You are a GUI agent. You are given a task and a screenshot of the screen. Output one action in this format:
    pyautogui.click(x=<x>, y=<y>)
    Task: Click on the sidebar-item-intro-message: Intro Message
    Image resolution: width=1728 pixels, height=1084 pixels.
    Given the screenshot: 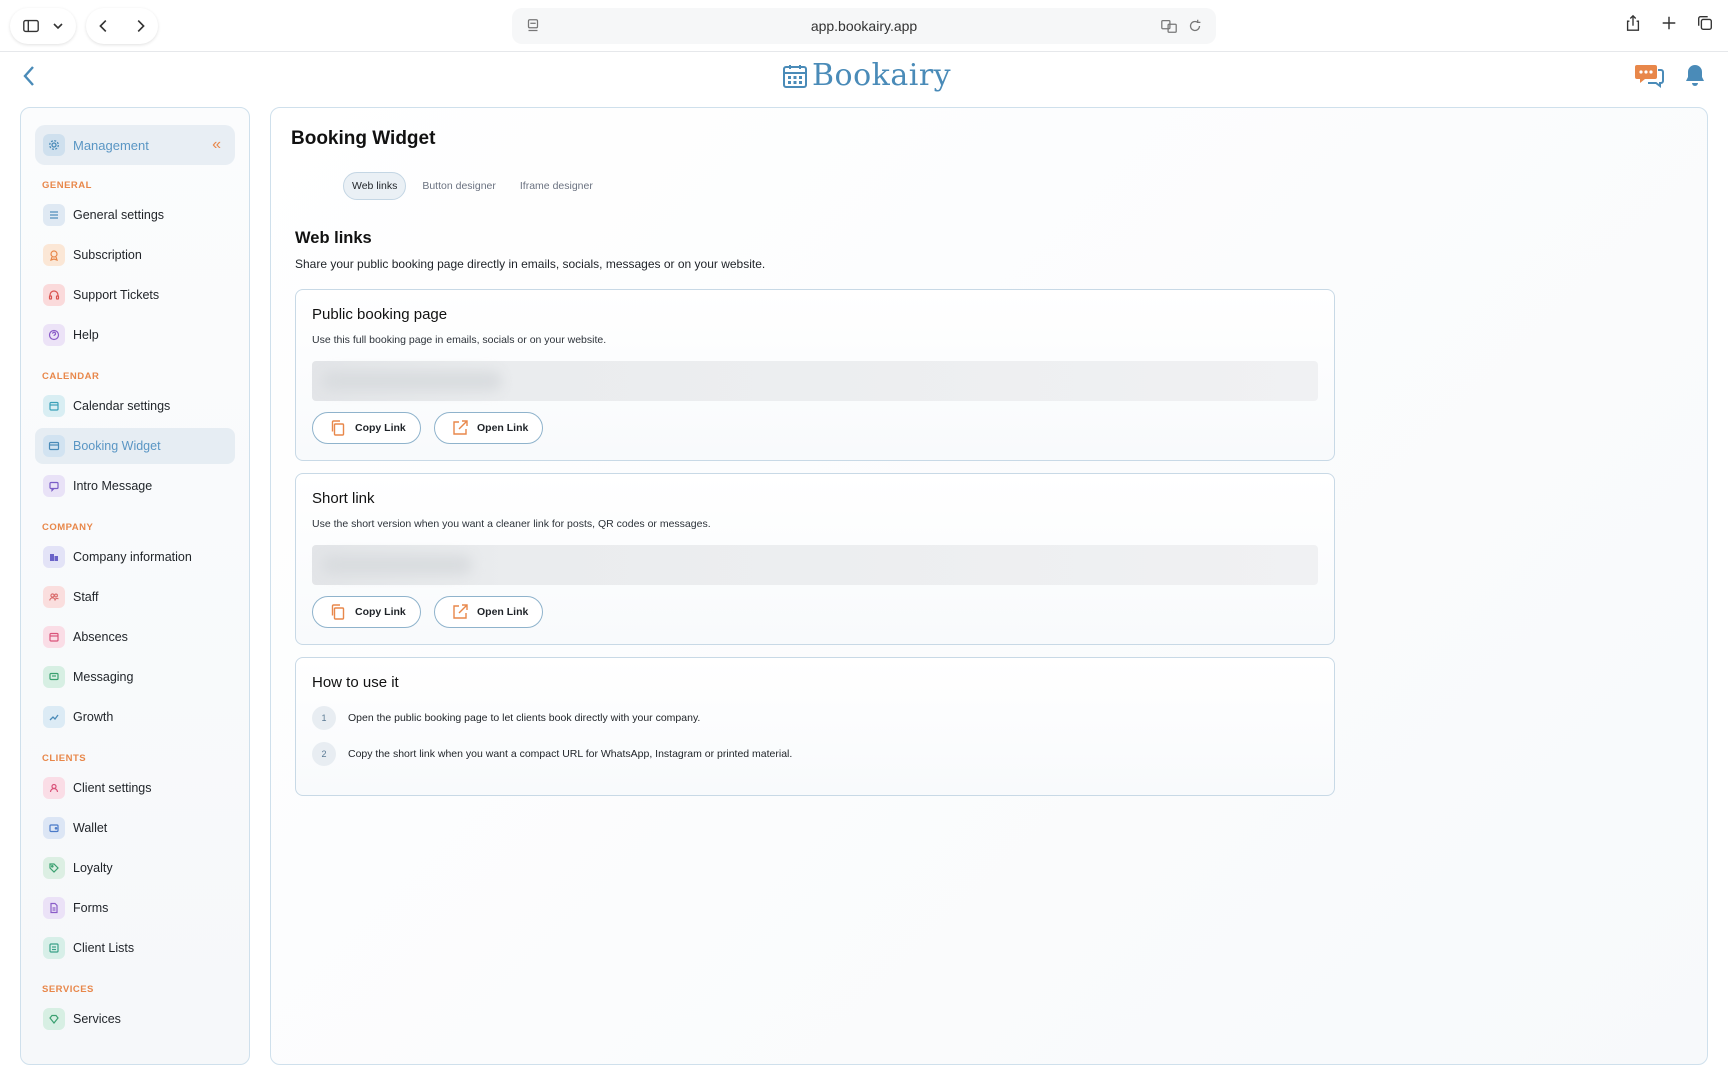 What is the action you would take?
    pyautogui.click(x=135, y=486)
    